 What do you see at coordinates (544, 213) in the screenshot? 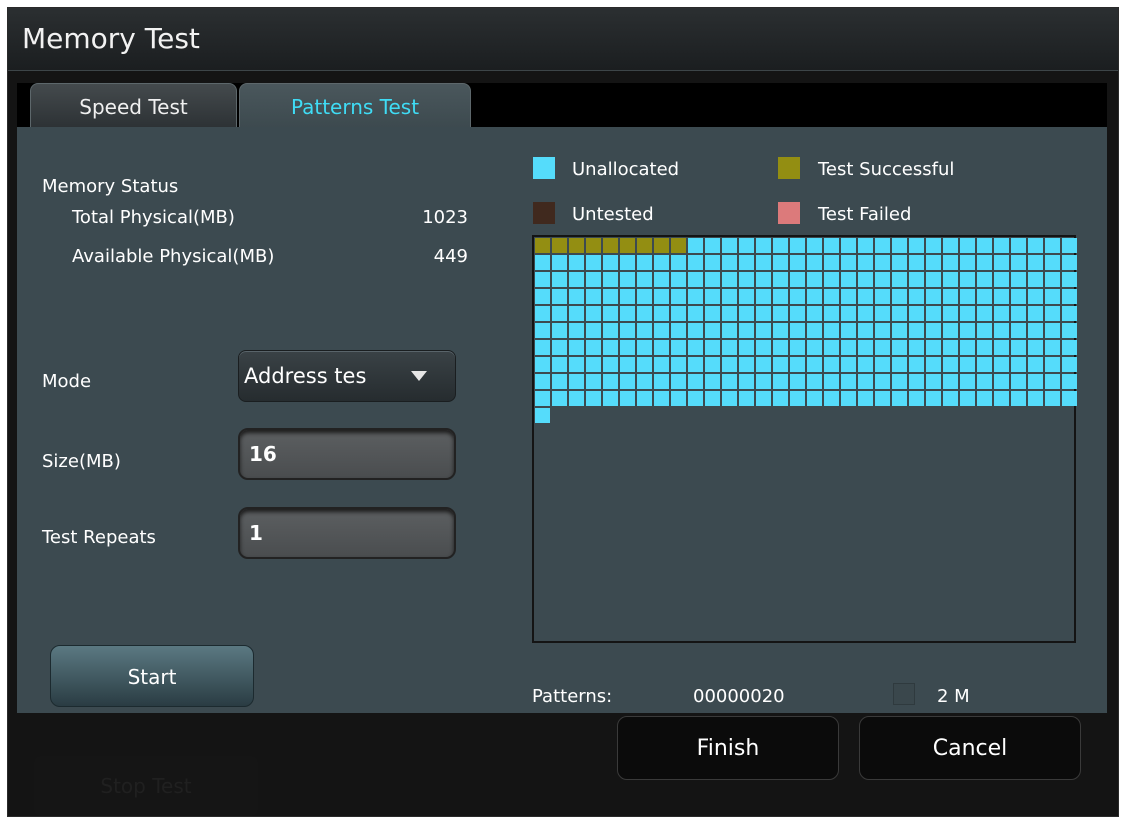
I see `legend-swatch-untested` at bounding box center [544, 213].